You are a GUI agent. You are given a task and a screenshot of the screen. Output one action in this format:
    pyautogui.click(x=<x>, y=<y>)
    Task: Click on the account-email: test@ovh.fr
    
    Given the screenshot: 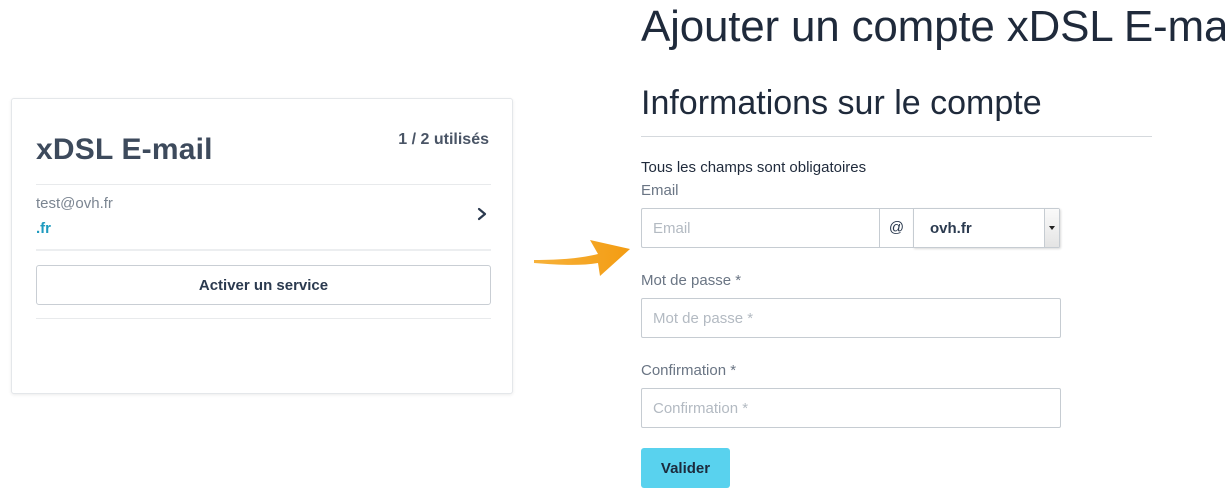 What is the action you would take?
    pyautogui.click(x=74, y=203)
    